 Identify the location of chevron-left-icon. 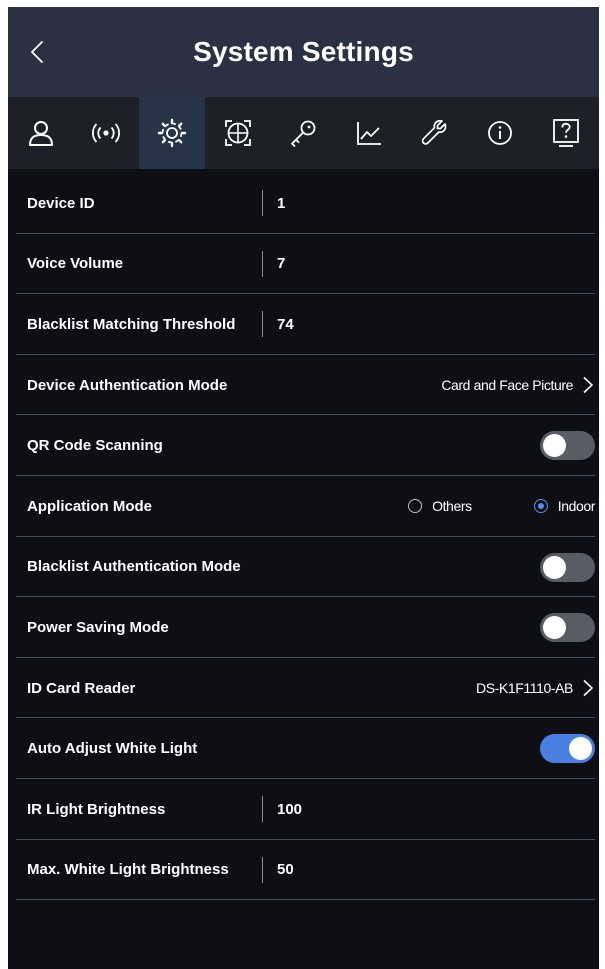
(37, 52).